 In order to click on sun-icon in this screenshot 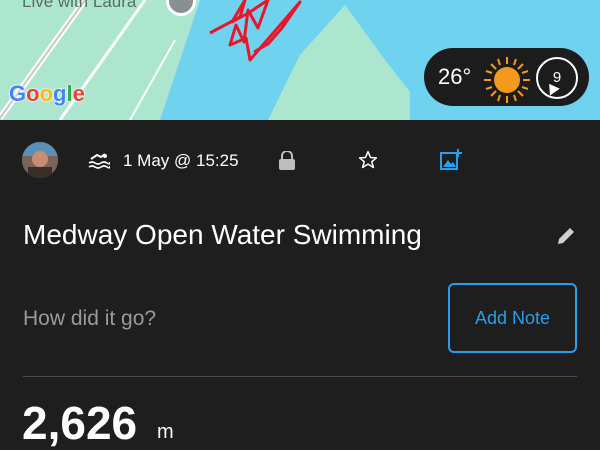, I will do `click(507, 80)`.